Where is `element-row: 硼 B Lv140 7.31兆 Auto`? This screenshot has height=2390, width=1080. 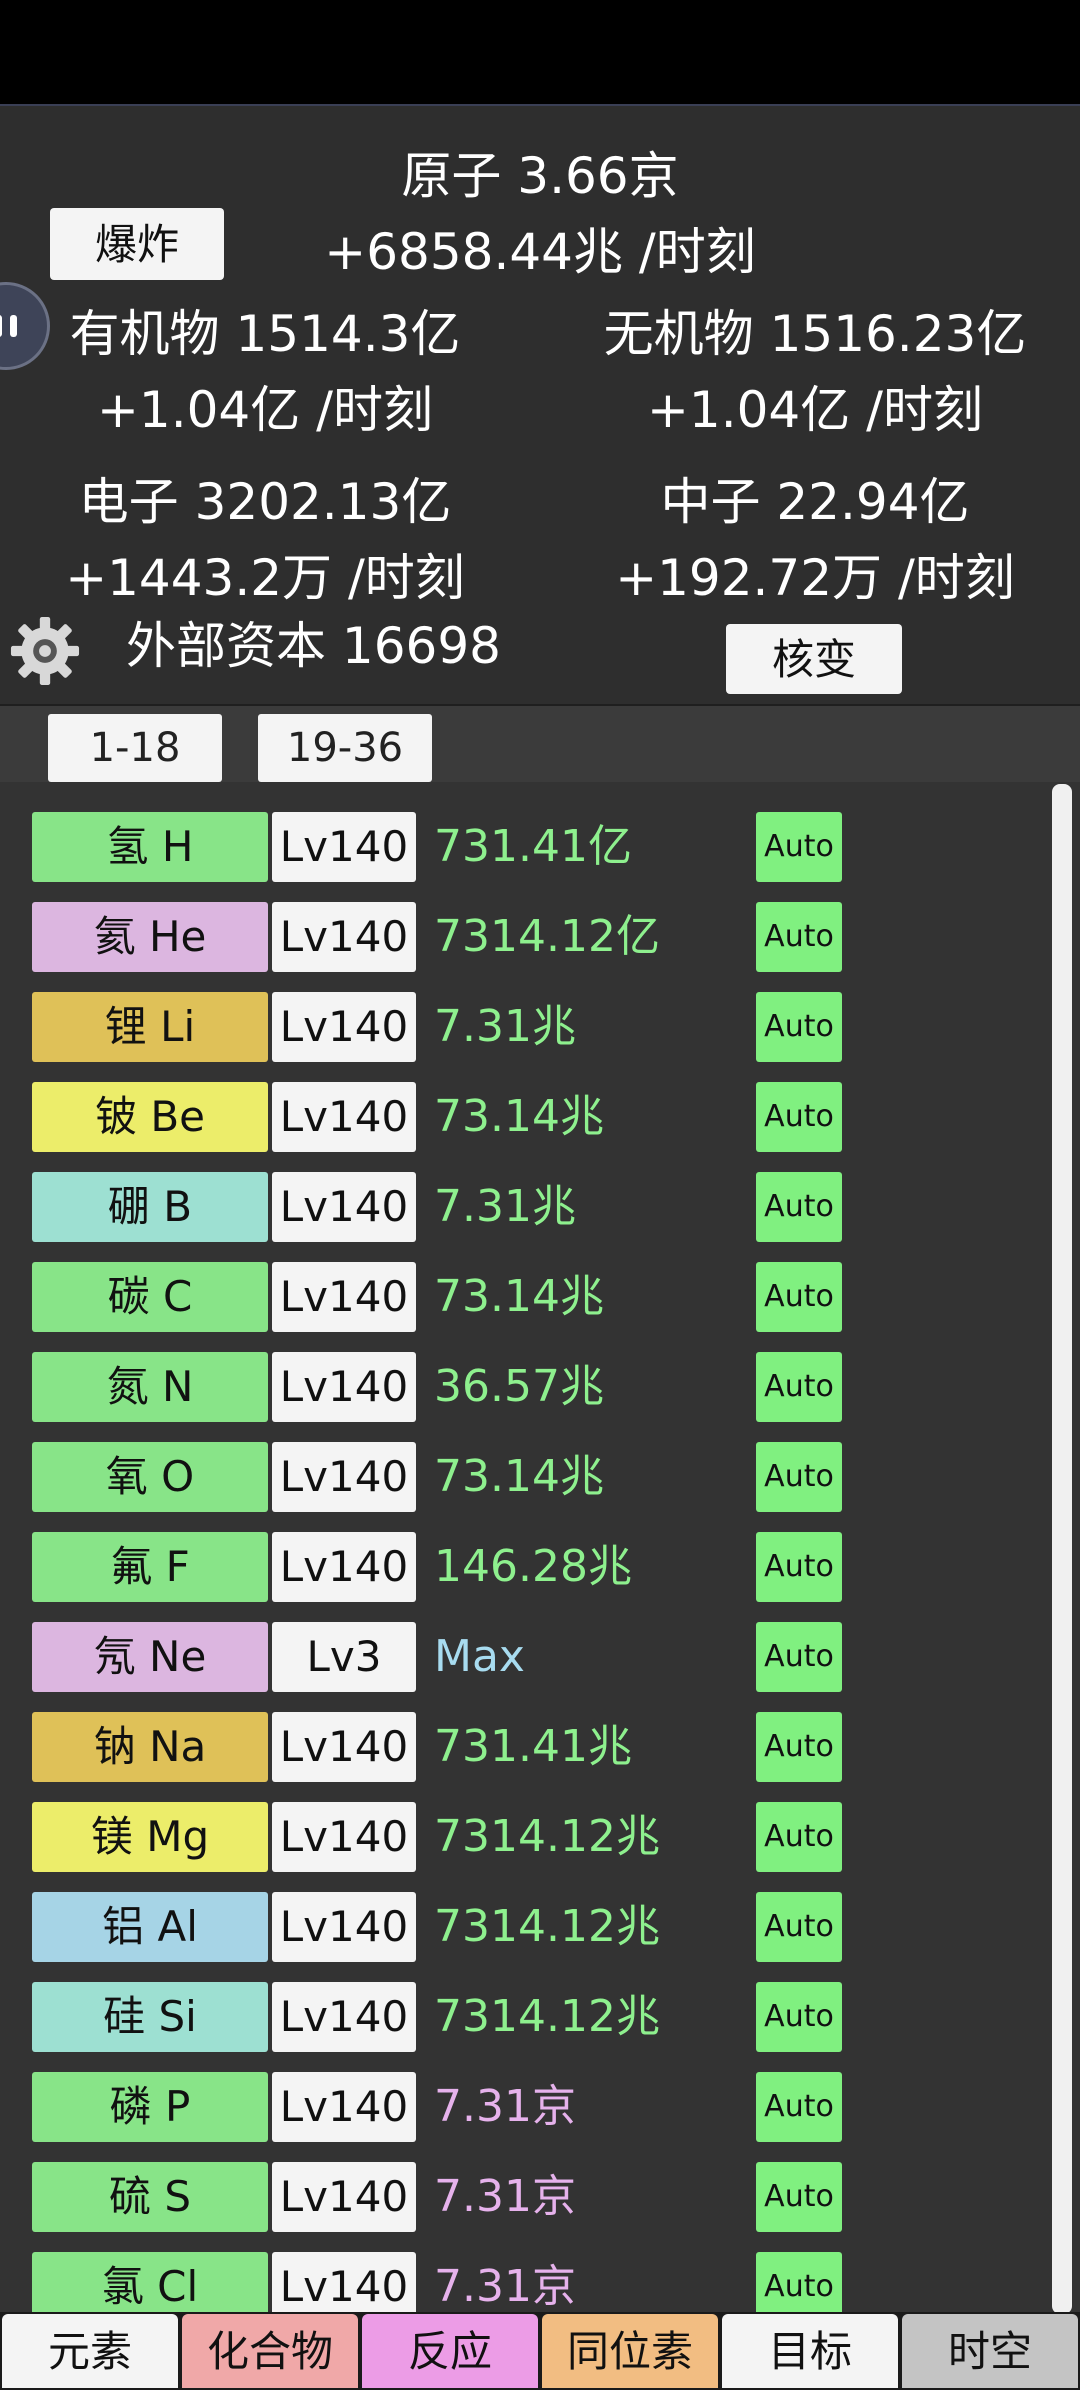
element-row: 硼 B Lv140 7.31兆 Auto is located at coordinates (525, 1207).